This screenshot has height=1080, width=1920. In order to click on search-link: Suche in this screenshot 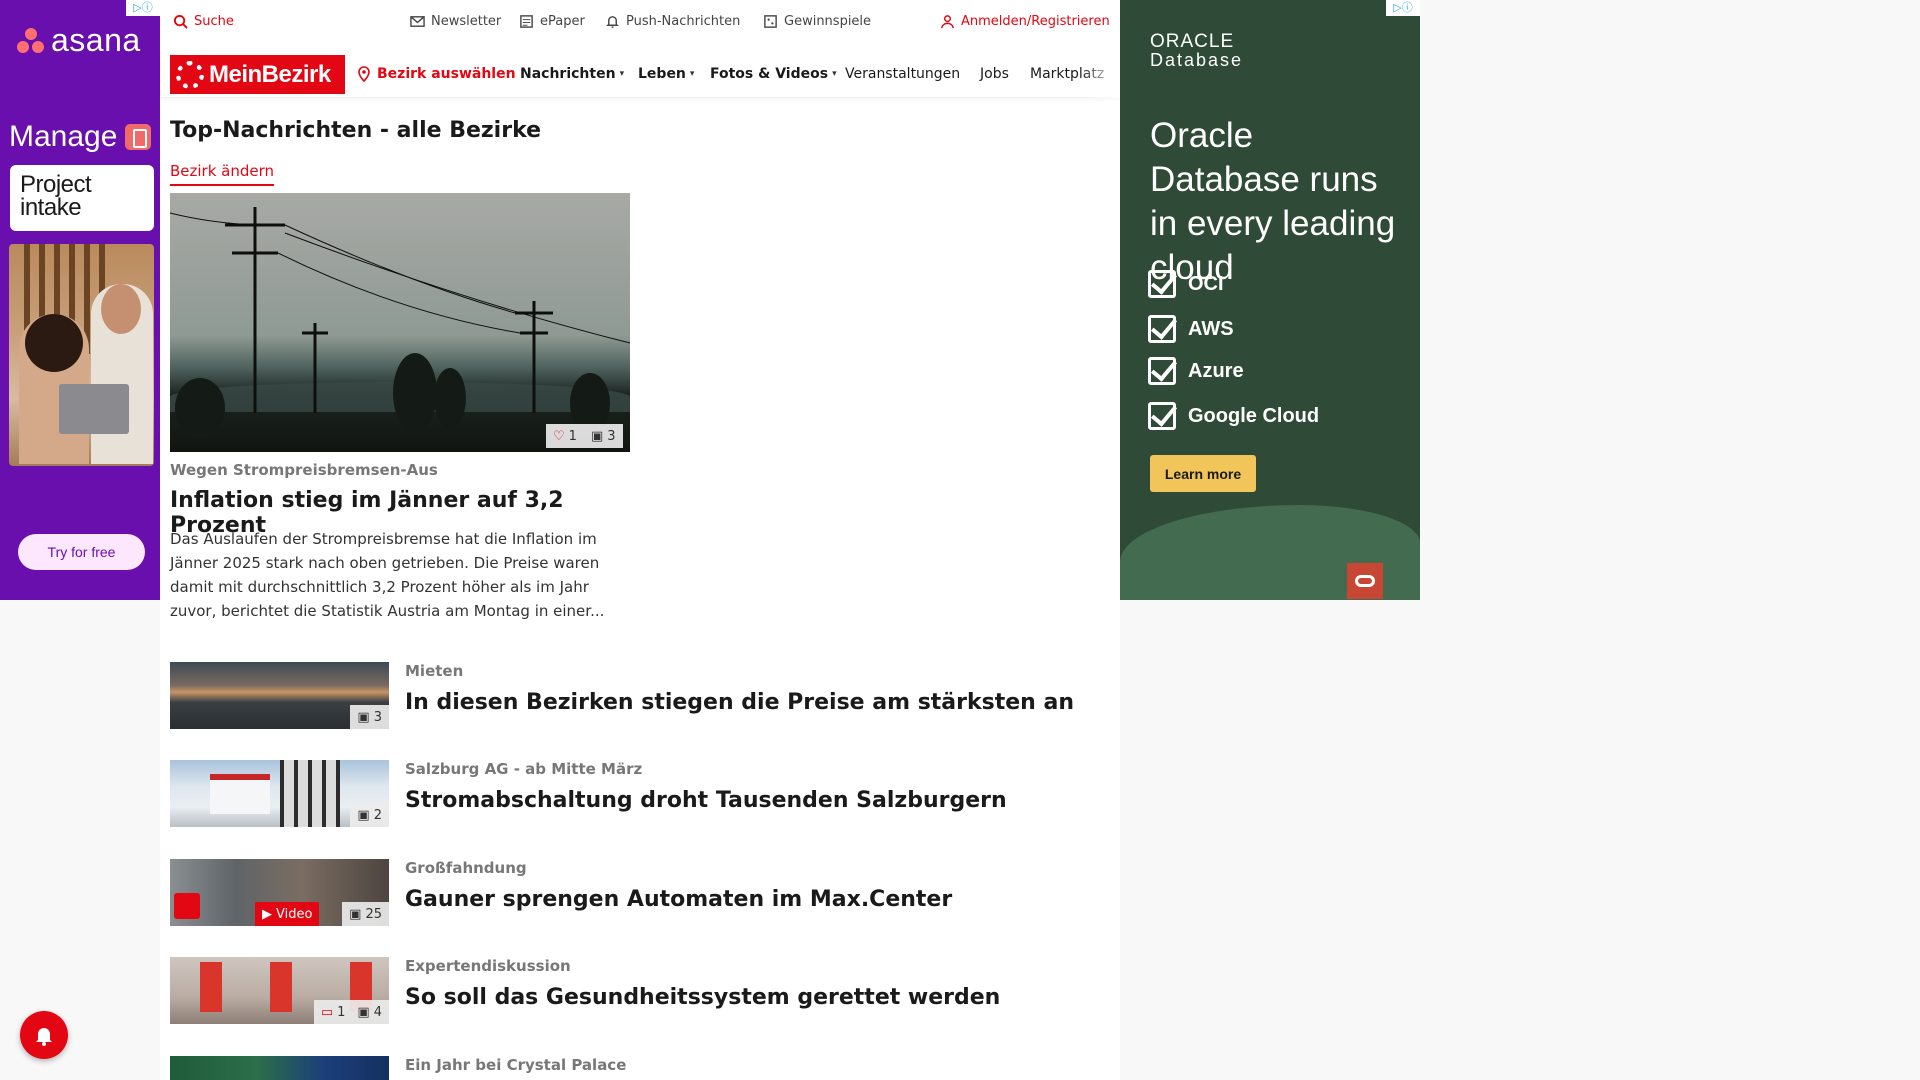, I will do `click(203, 21)`.